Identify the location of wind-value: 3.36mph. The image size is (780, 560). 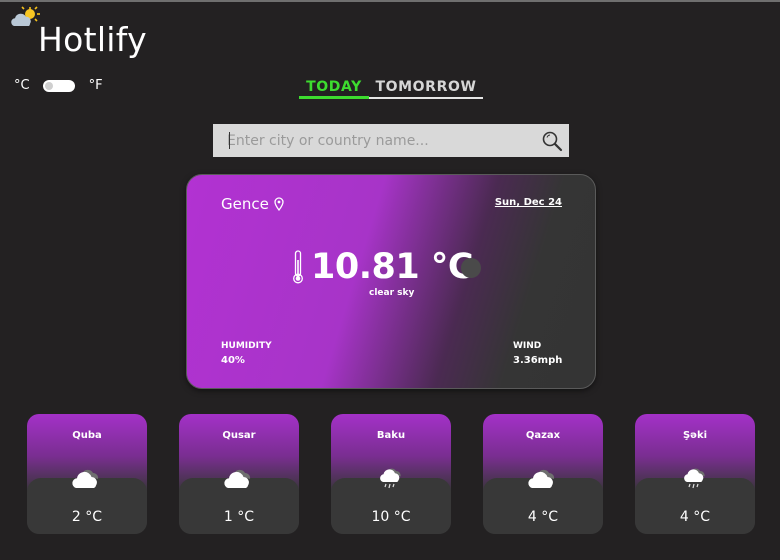
(538, 360).